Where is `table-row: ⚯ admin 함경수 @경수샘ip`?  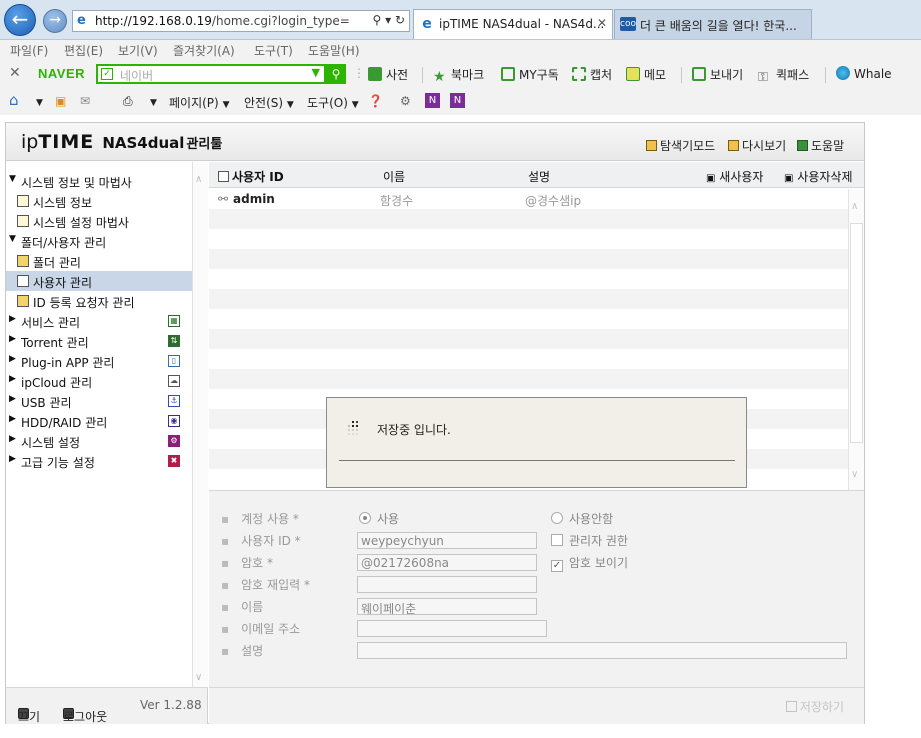 table-row: ⚯ admin 함경수 @경수샘ip is located at coordinates (528, 199).